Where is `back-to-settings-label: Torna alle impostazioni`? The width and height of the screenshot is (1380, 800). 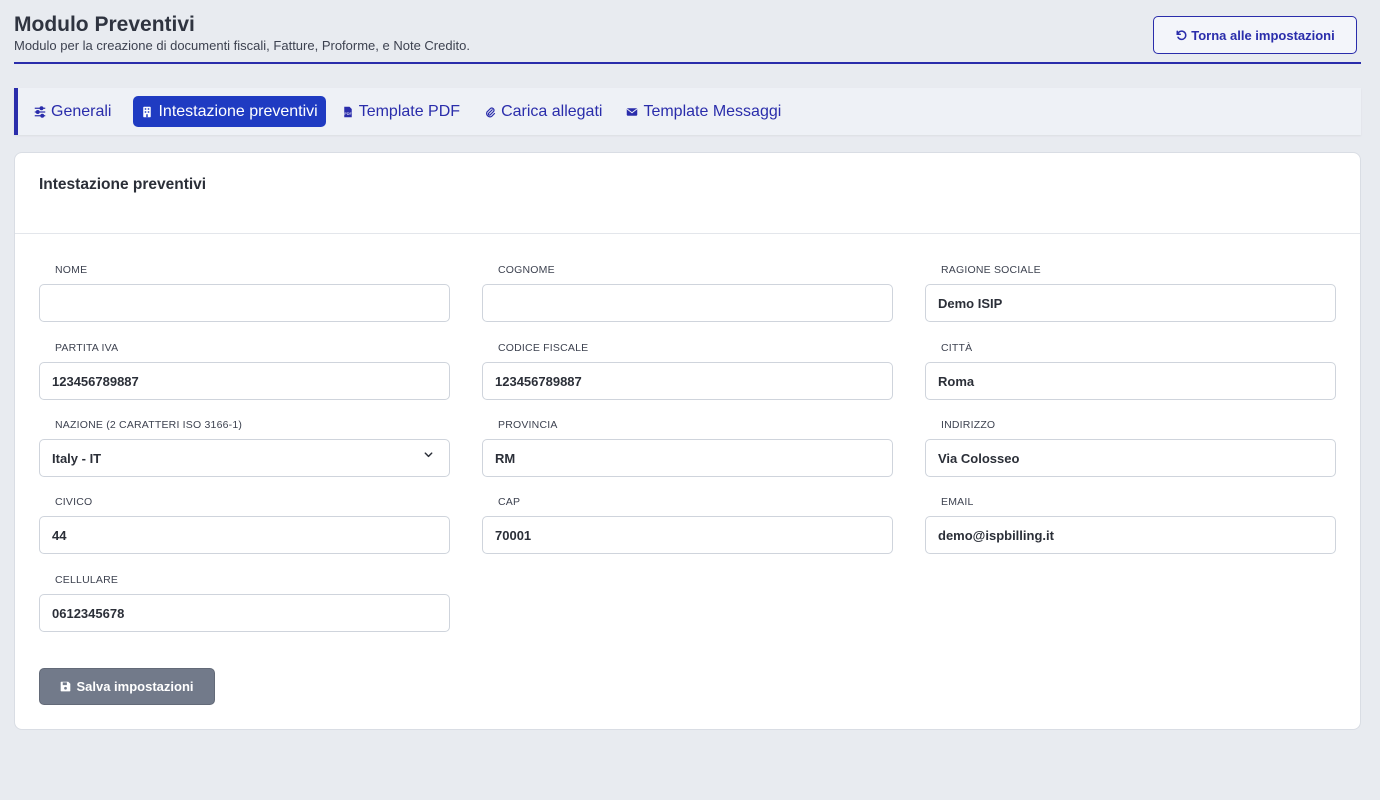 back-to-settings-label: Torna alle impostazioni is located at coordinates (1263, 35).